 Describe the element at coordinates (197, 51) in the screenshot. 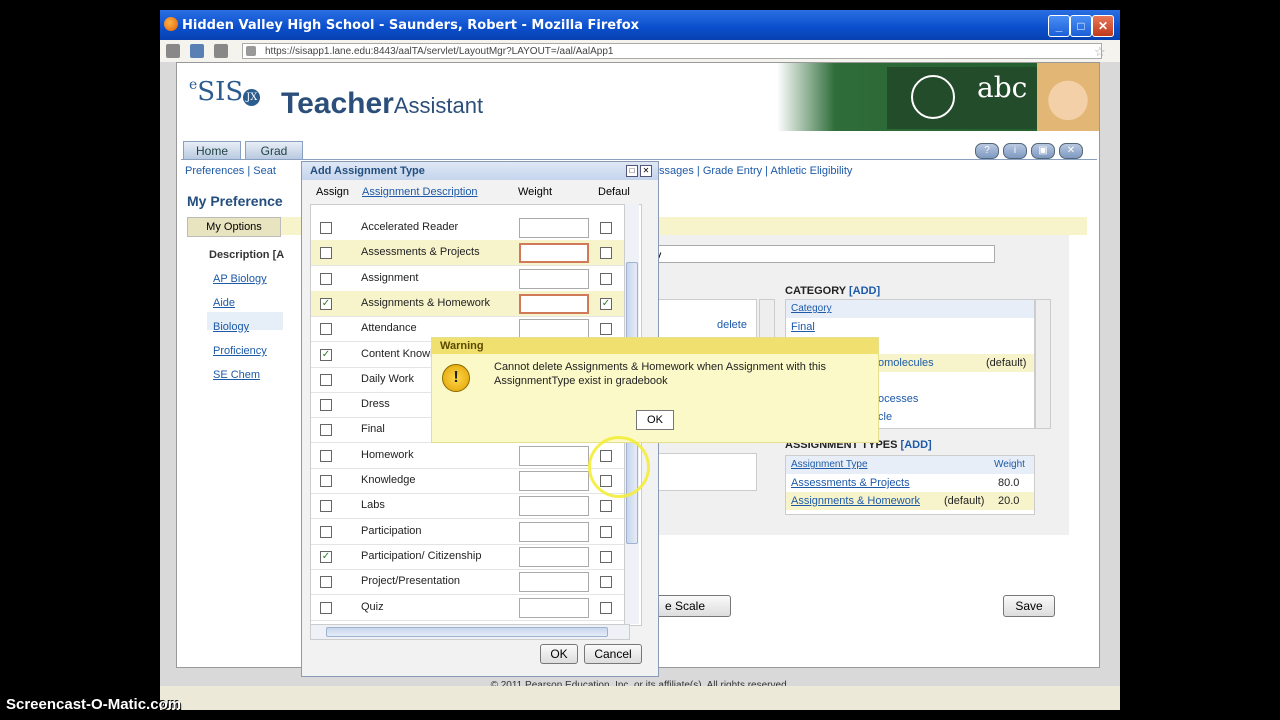

I see `bookmark-icon` at that location.